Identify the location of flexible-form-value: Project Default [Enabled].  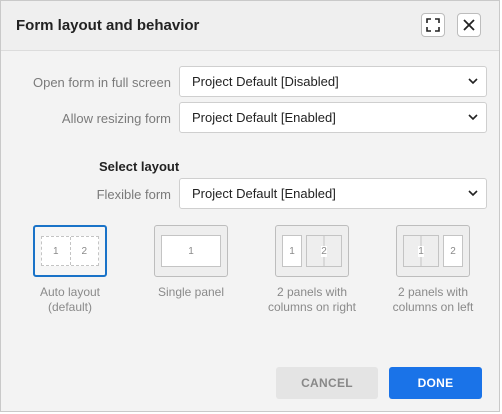
(264, 193).